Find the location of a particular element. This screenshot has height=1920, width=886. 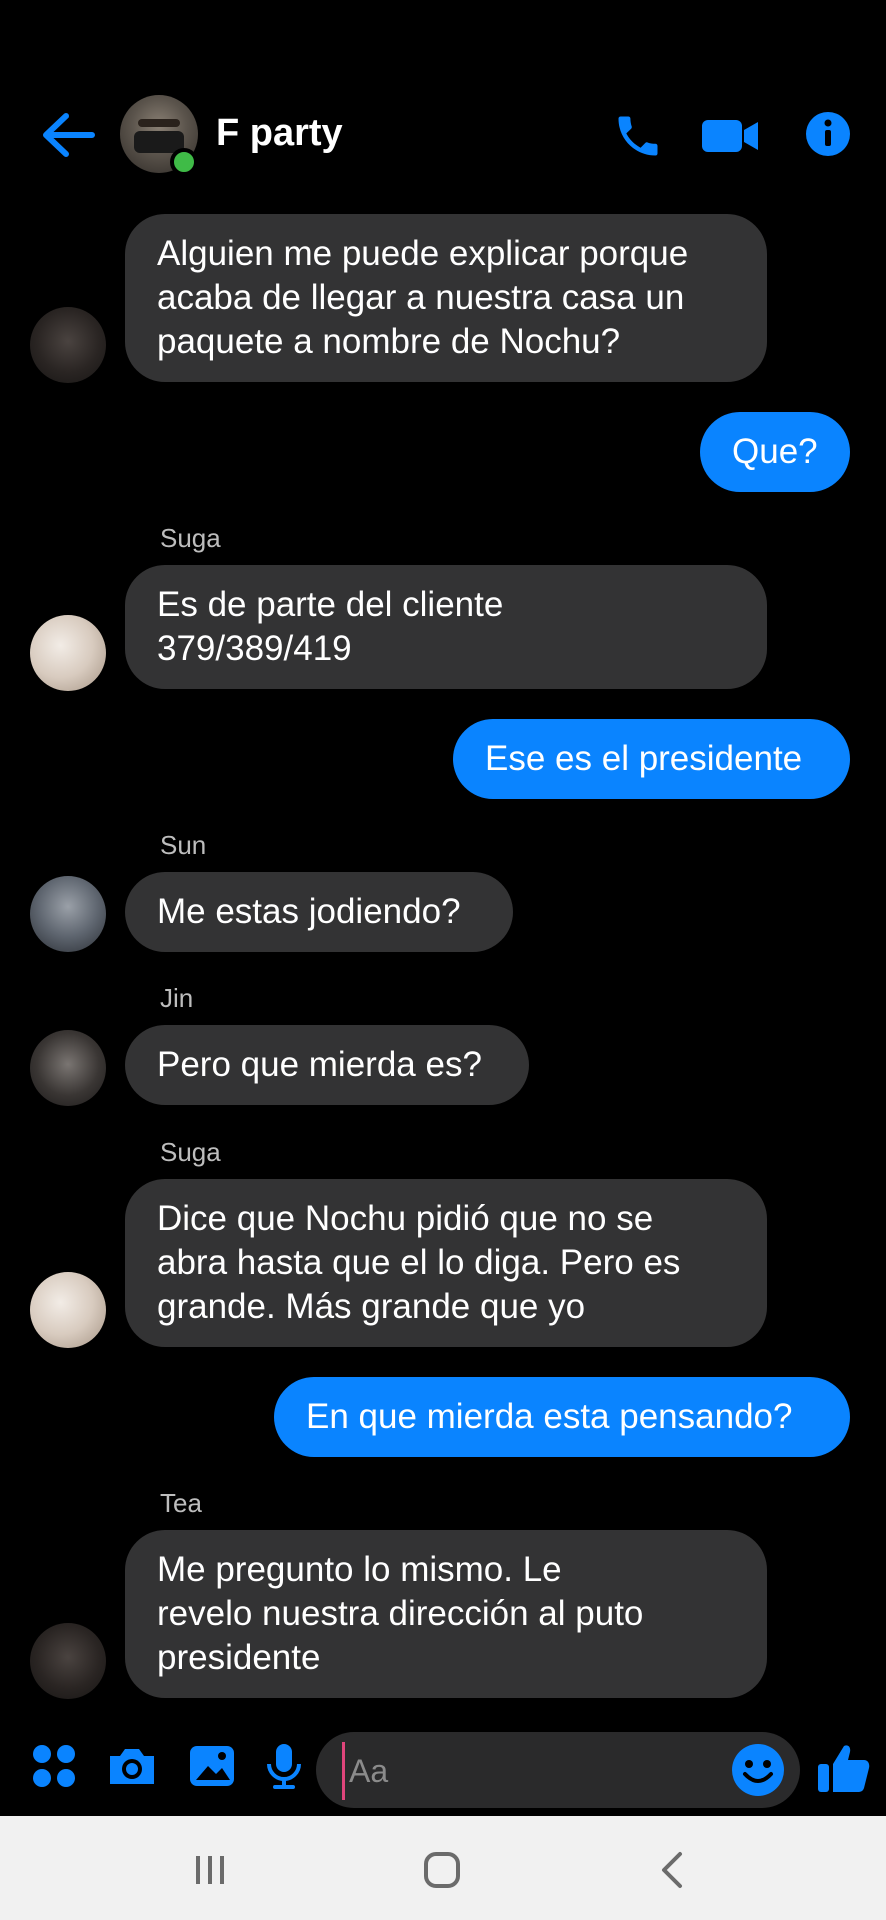

message-input-container is located at coordinates (558, 1770).